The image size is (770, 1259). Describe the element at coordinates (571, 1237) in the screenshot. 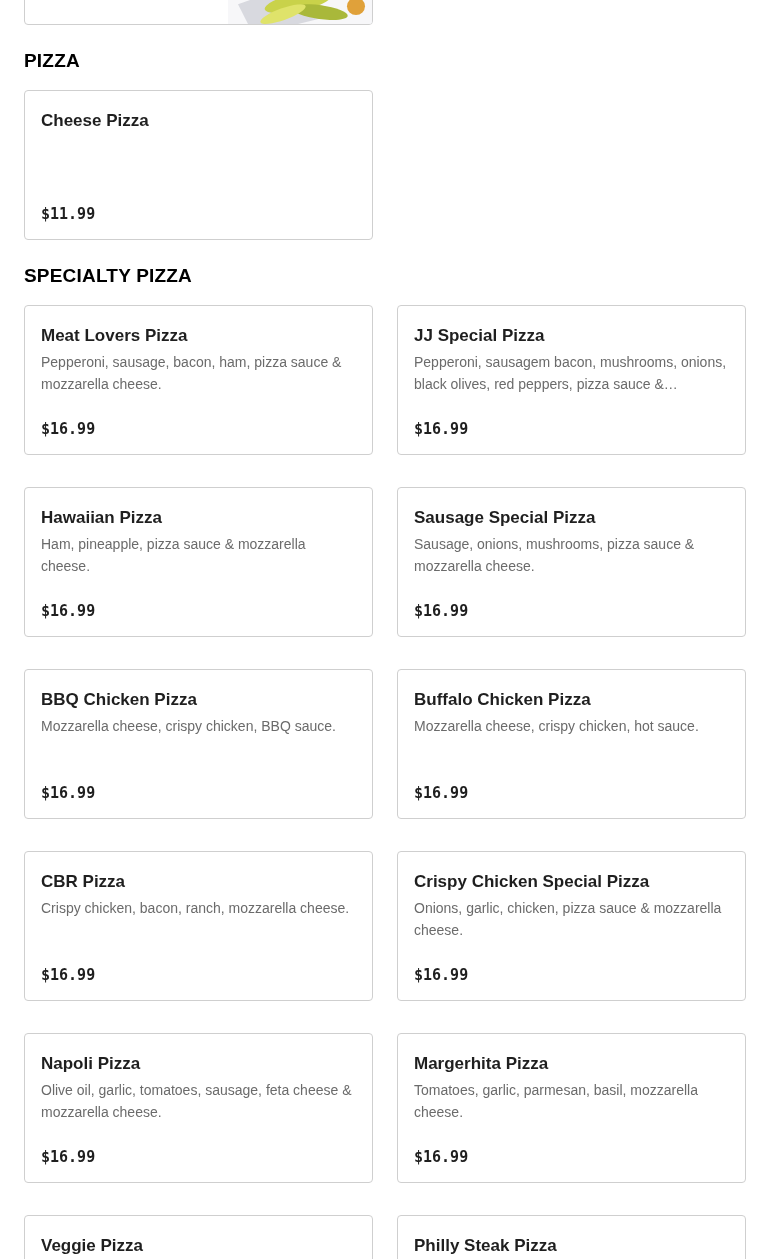

I see `menu-item-card: Philly Steak Pizza` at that location.